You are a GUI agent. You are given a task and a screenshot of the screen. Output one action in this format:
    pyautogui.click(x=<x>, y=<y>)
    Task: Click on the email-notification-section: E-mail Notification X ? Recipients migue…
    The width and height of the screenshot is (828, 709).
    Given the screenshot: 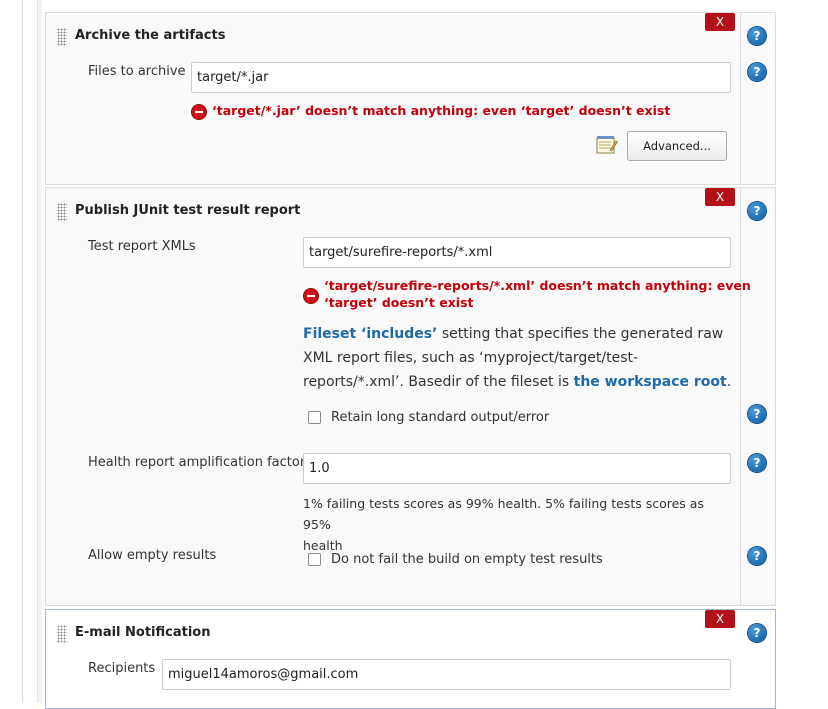 What is the action you would take?
    pyautogui.click(x=410, y=659)
    